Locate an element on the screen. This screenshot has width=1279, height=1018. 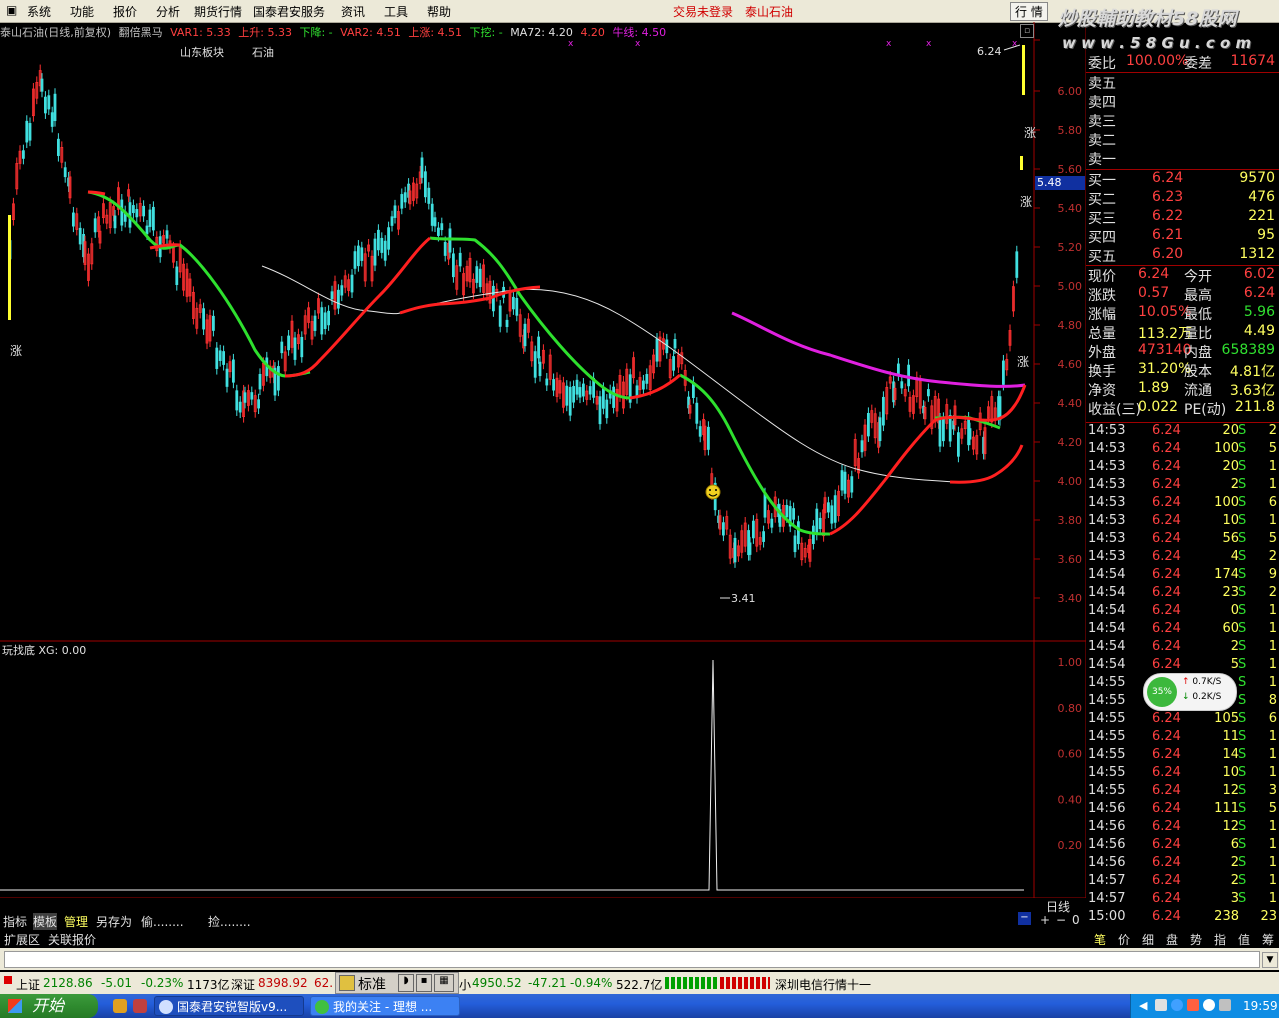
tab-save-as: 另存为 is located at coordinates (114, 921).